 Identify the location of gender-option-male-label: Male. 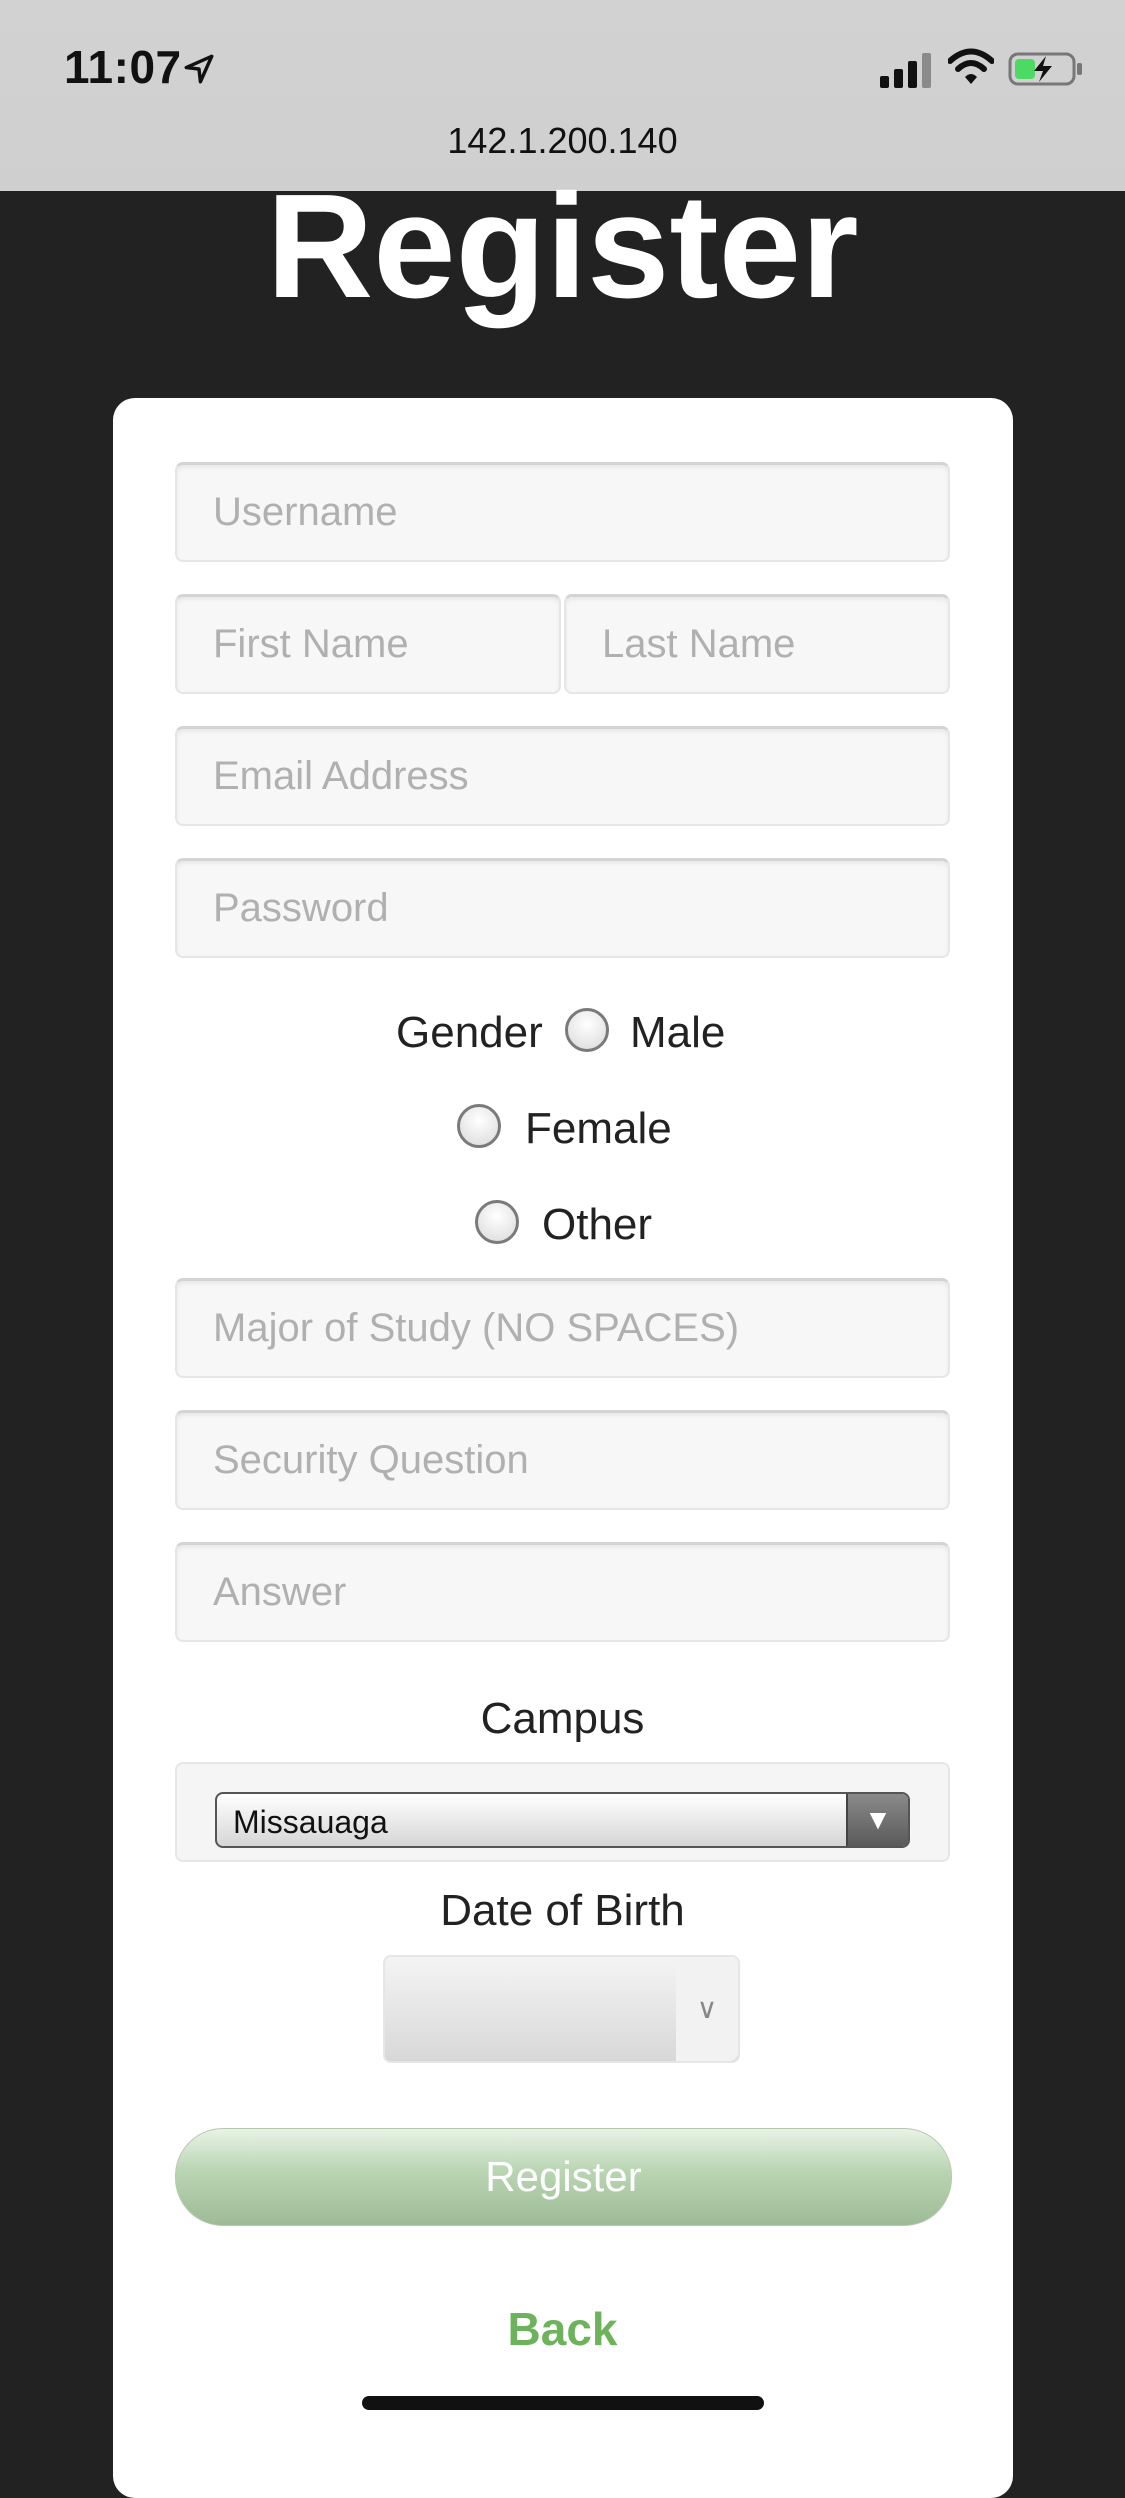
(678, 1032).